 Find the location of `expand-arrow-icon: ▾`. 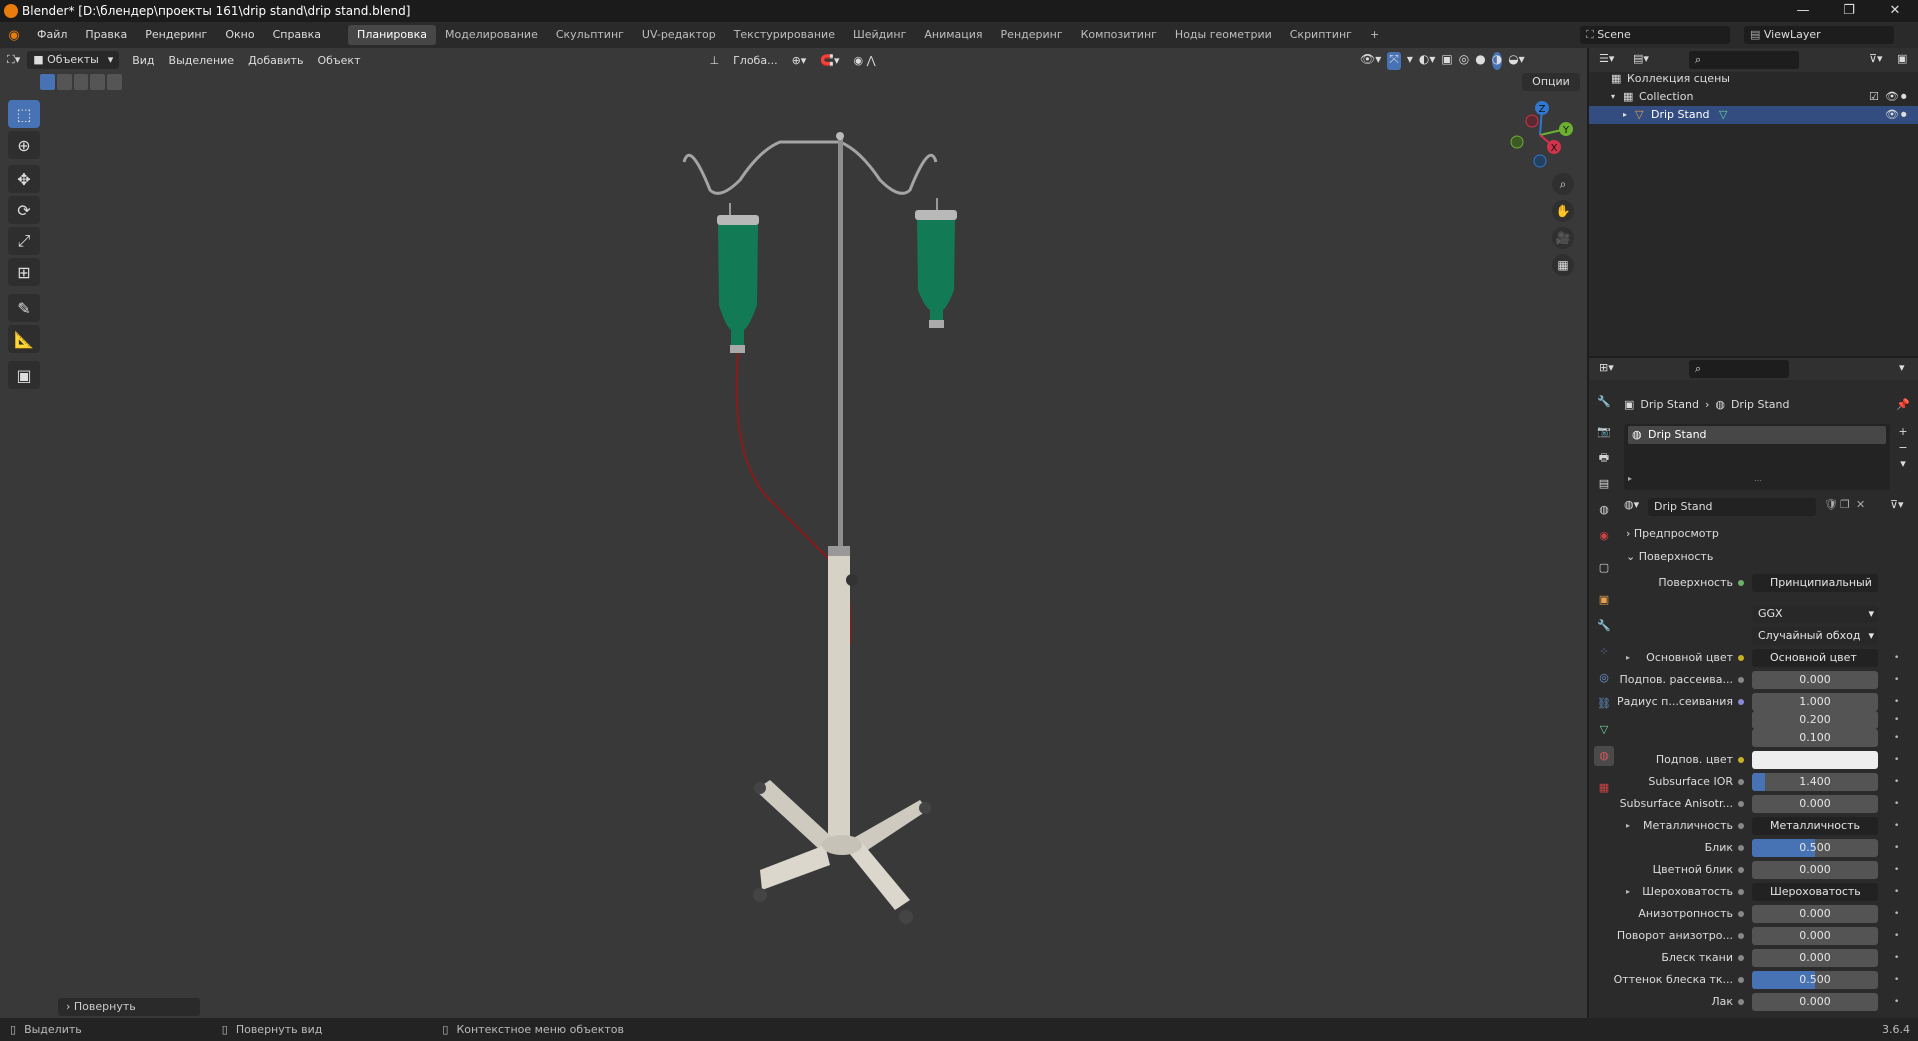

expand-arrow-icon: ▾ is located at coordinates (1613, 97).